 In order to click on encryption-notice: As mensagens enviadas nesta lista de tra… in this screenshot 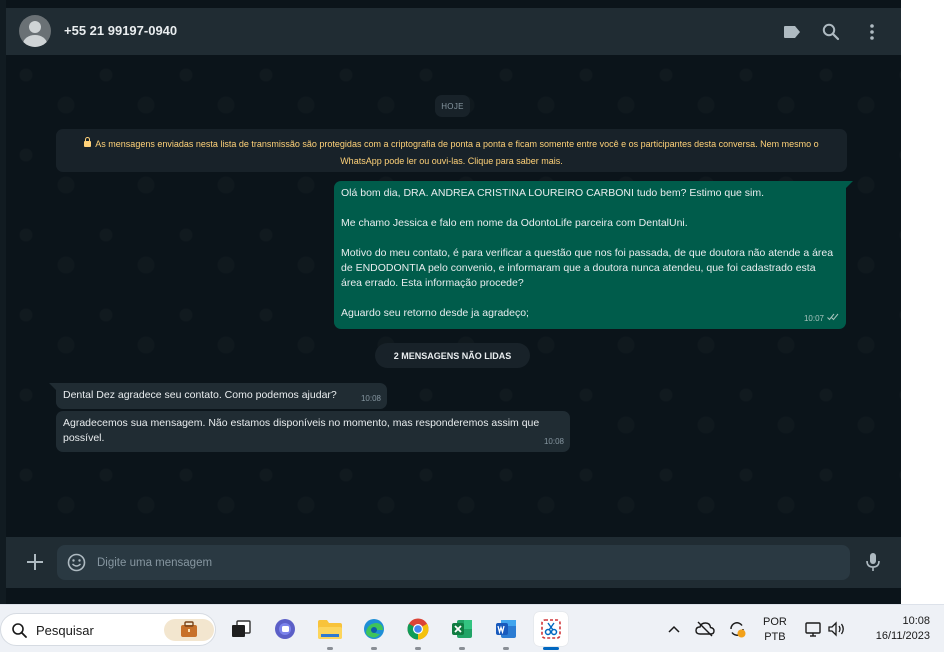, I will do `click(451, 150)`.